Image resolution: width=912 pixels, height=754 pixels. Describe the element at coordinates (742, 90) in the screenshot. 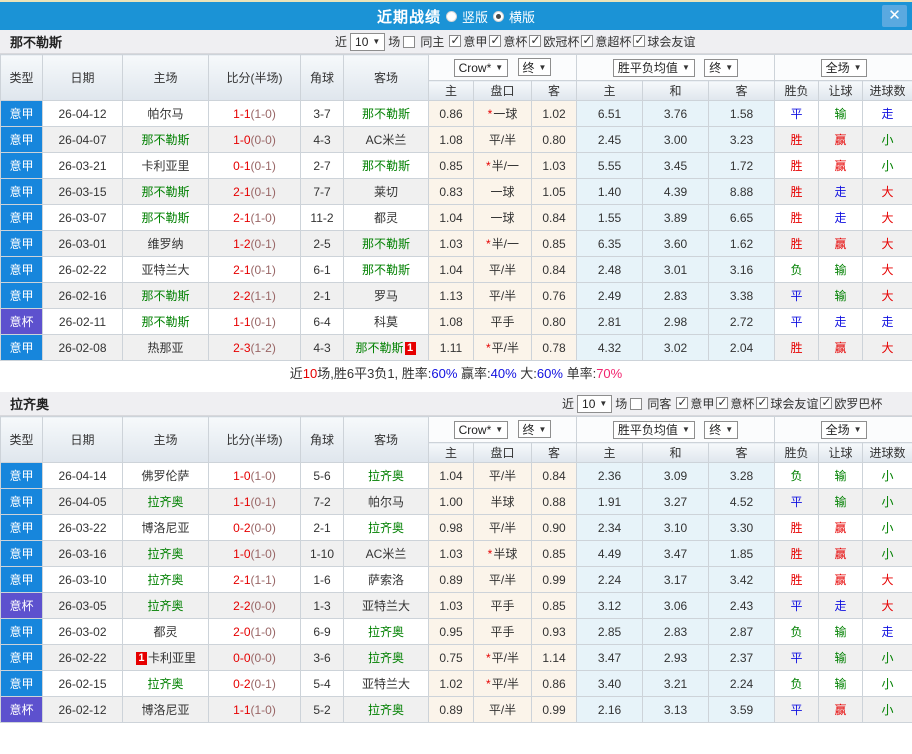

I see `subcol-avg-away: 客` at that location.